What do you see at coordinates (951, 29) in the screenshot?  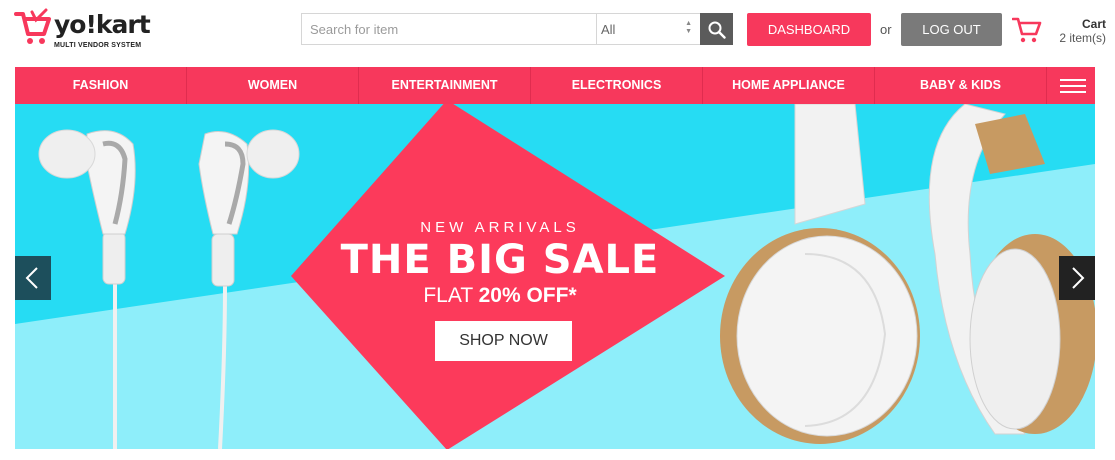 I see `logout-button: LOG OUT` at bounding box center [951, 29].